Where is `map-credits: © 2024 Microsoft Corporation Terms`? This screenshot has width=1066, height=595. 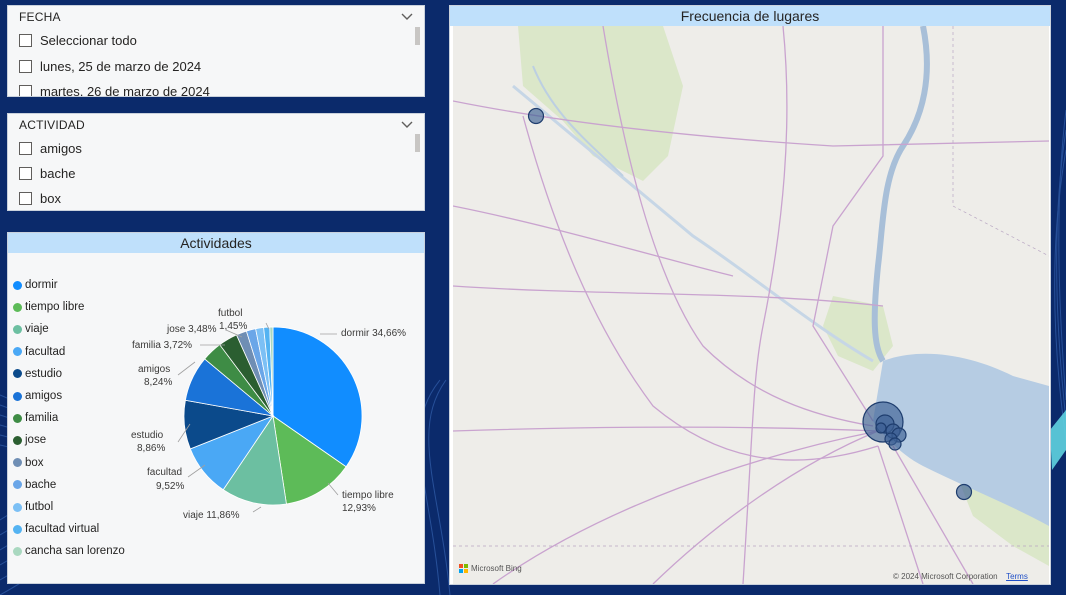
map-credits: © 2024 Microsoft Corporation Terms is located at coordinates (960, 575).